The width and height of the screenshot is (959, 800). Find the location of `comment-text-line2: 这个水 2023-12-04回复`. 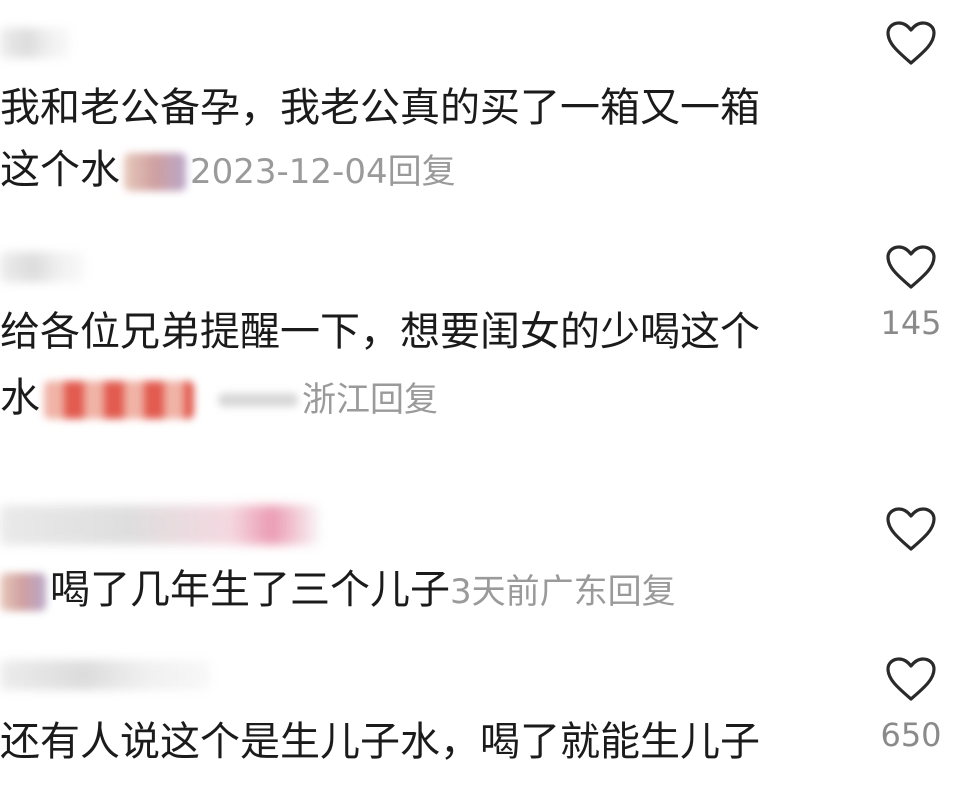

comment-text-line2: 这个水 2023-12-04回复 is located at coordinates (228, 171).